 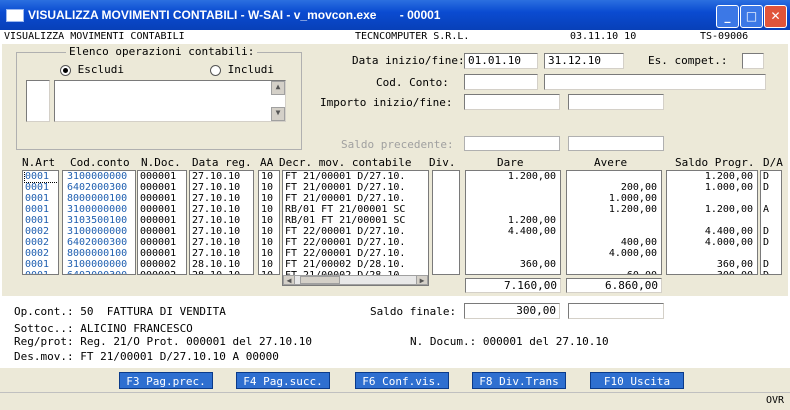 I want to click on cell-saldo, so click(x=710, y=253).